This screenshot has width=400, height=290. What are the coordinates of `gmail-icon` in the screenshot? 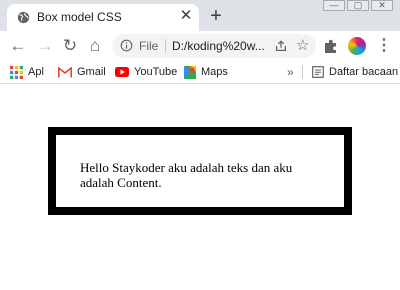 It's located at (65, 72).